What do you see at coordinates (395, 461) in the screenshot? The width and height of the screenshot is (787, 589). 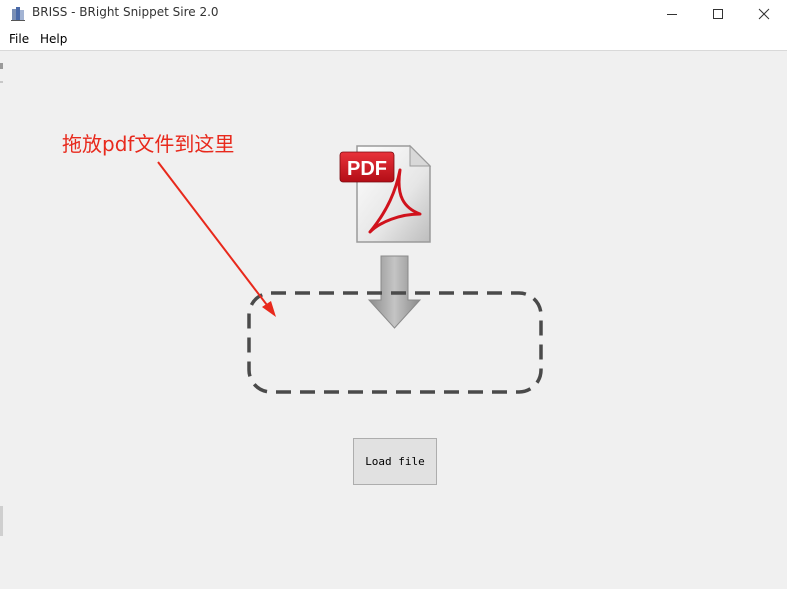 I see `load-file-button: Load file` at bounding box center [395, 461].